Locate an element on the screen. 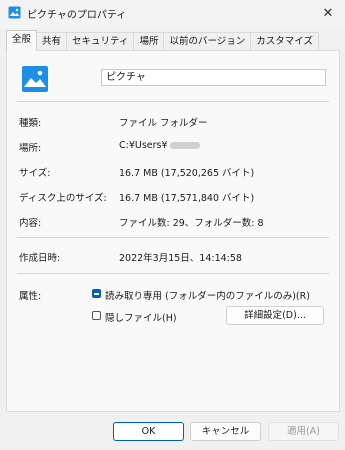  tab-general: 全般 is located at coordinates (22, 40).